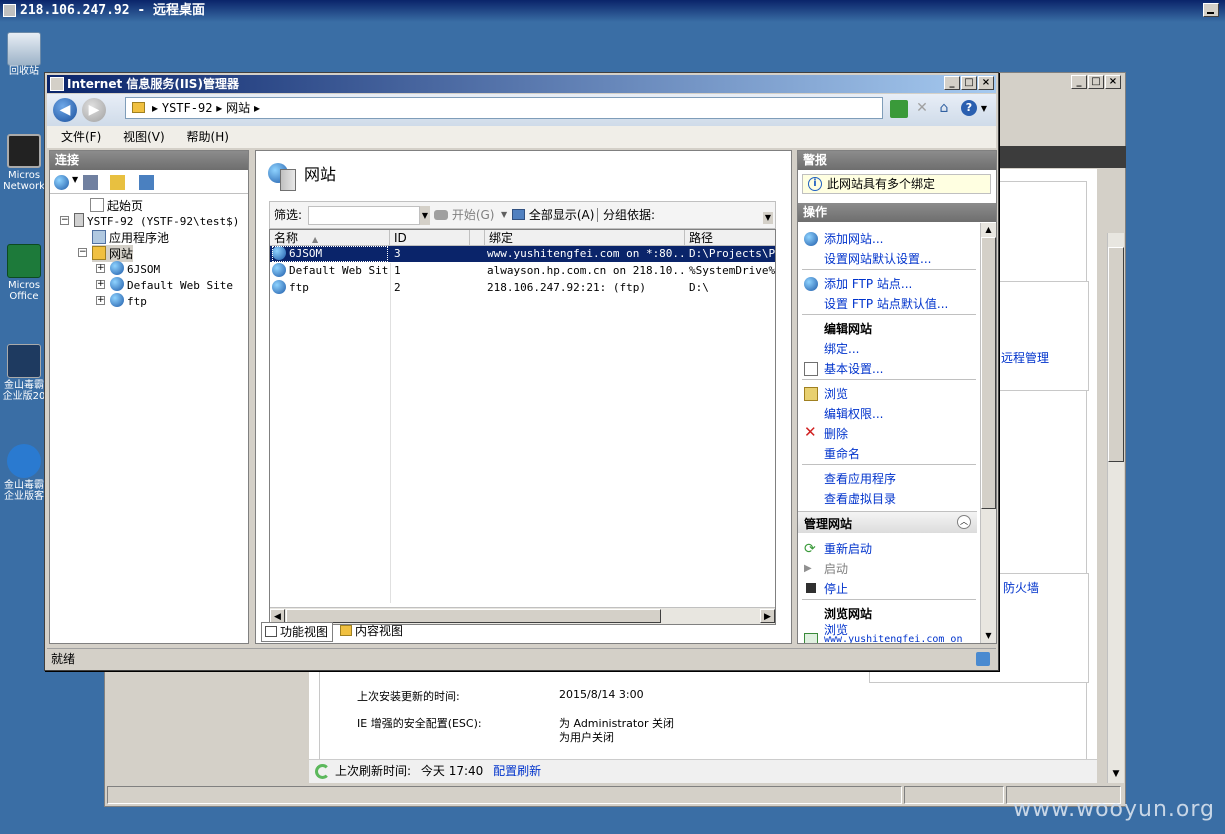 The image size is (1225, 834). What do you see at coordinates (811, 638) in the screenshot?
I see `browse-site-icon` at bounding box center [811, 638].